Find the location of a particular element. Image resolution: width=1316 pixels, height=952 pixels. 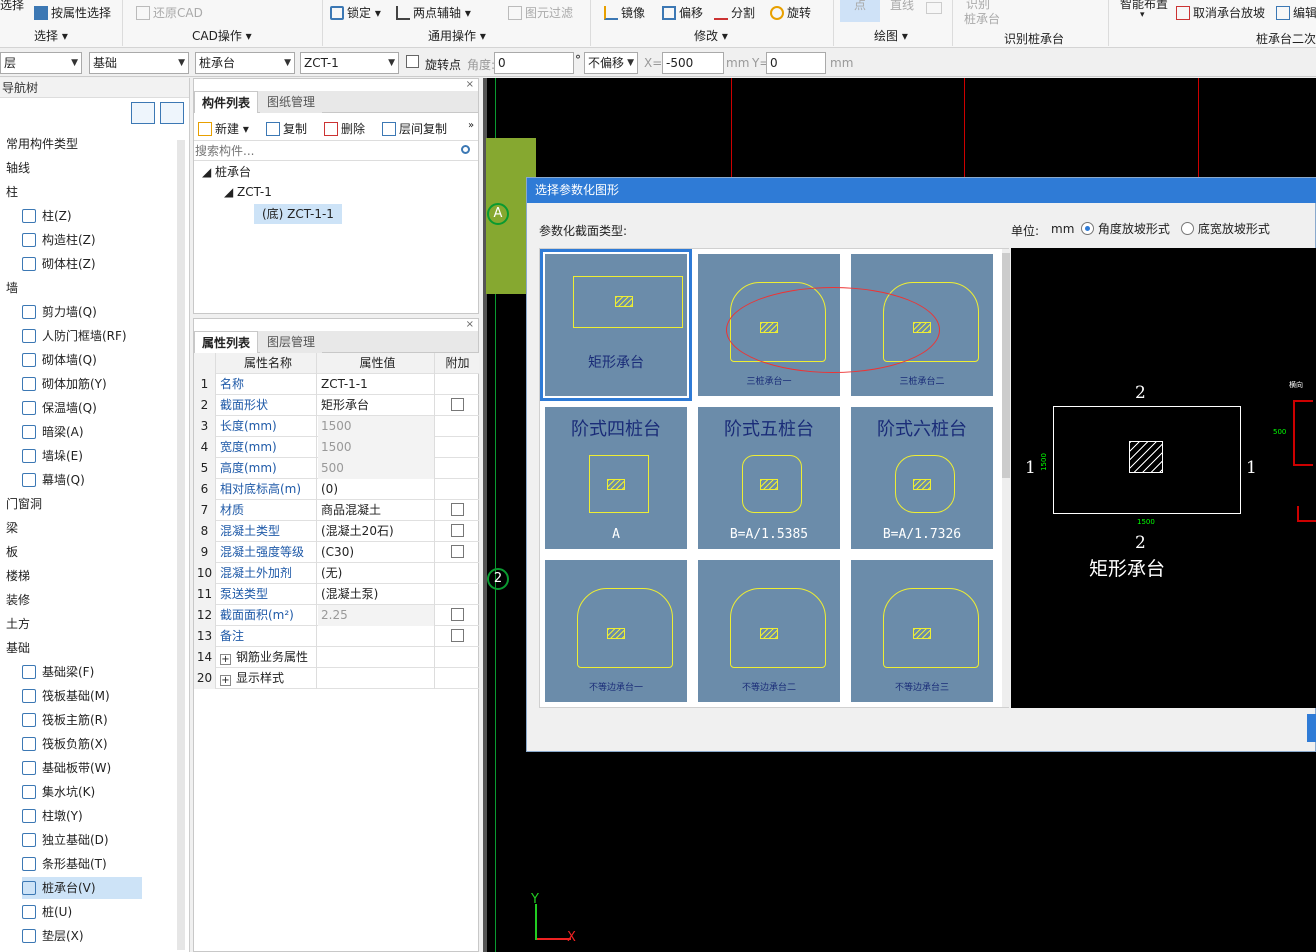

property-row: 6 相对底标高(m) (0) is located at coordinates (336, 489).